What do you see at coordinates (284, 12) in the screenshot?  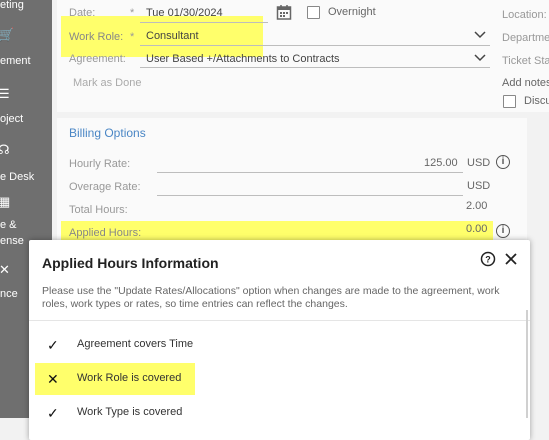 I see `calendar-icon` at bounding box center [284, 12].